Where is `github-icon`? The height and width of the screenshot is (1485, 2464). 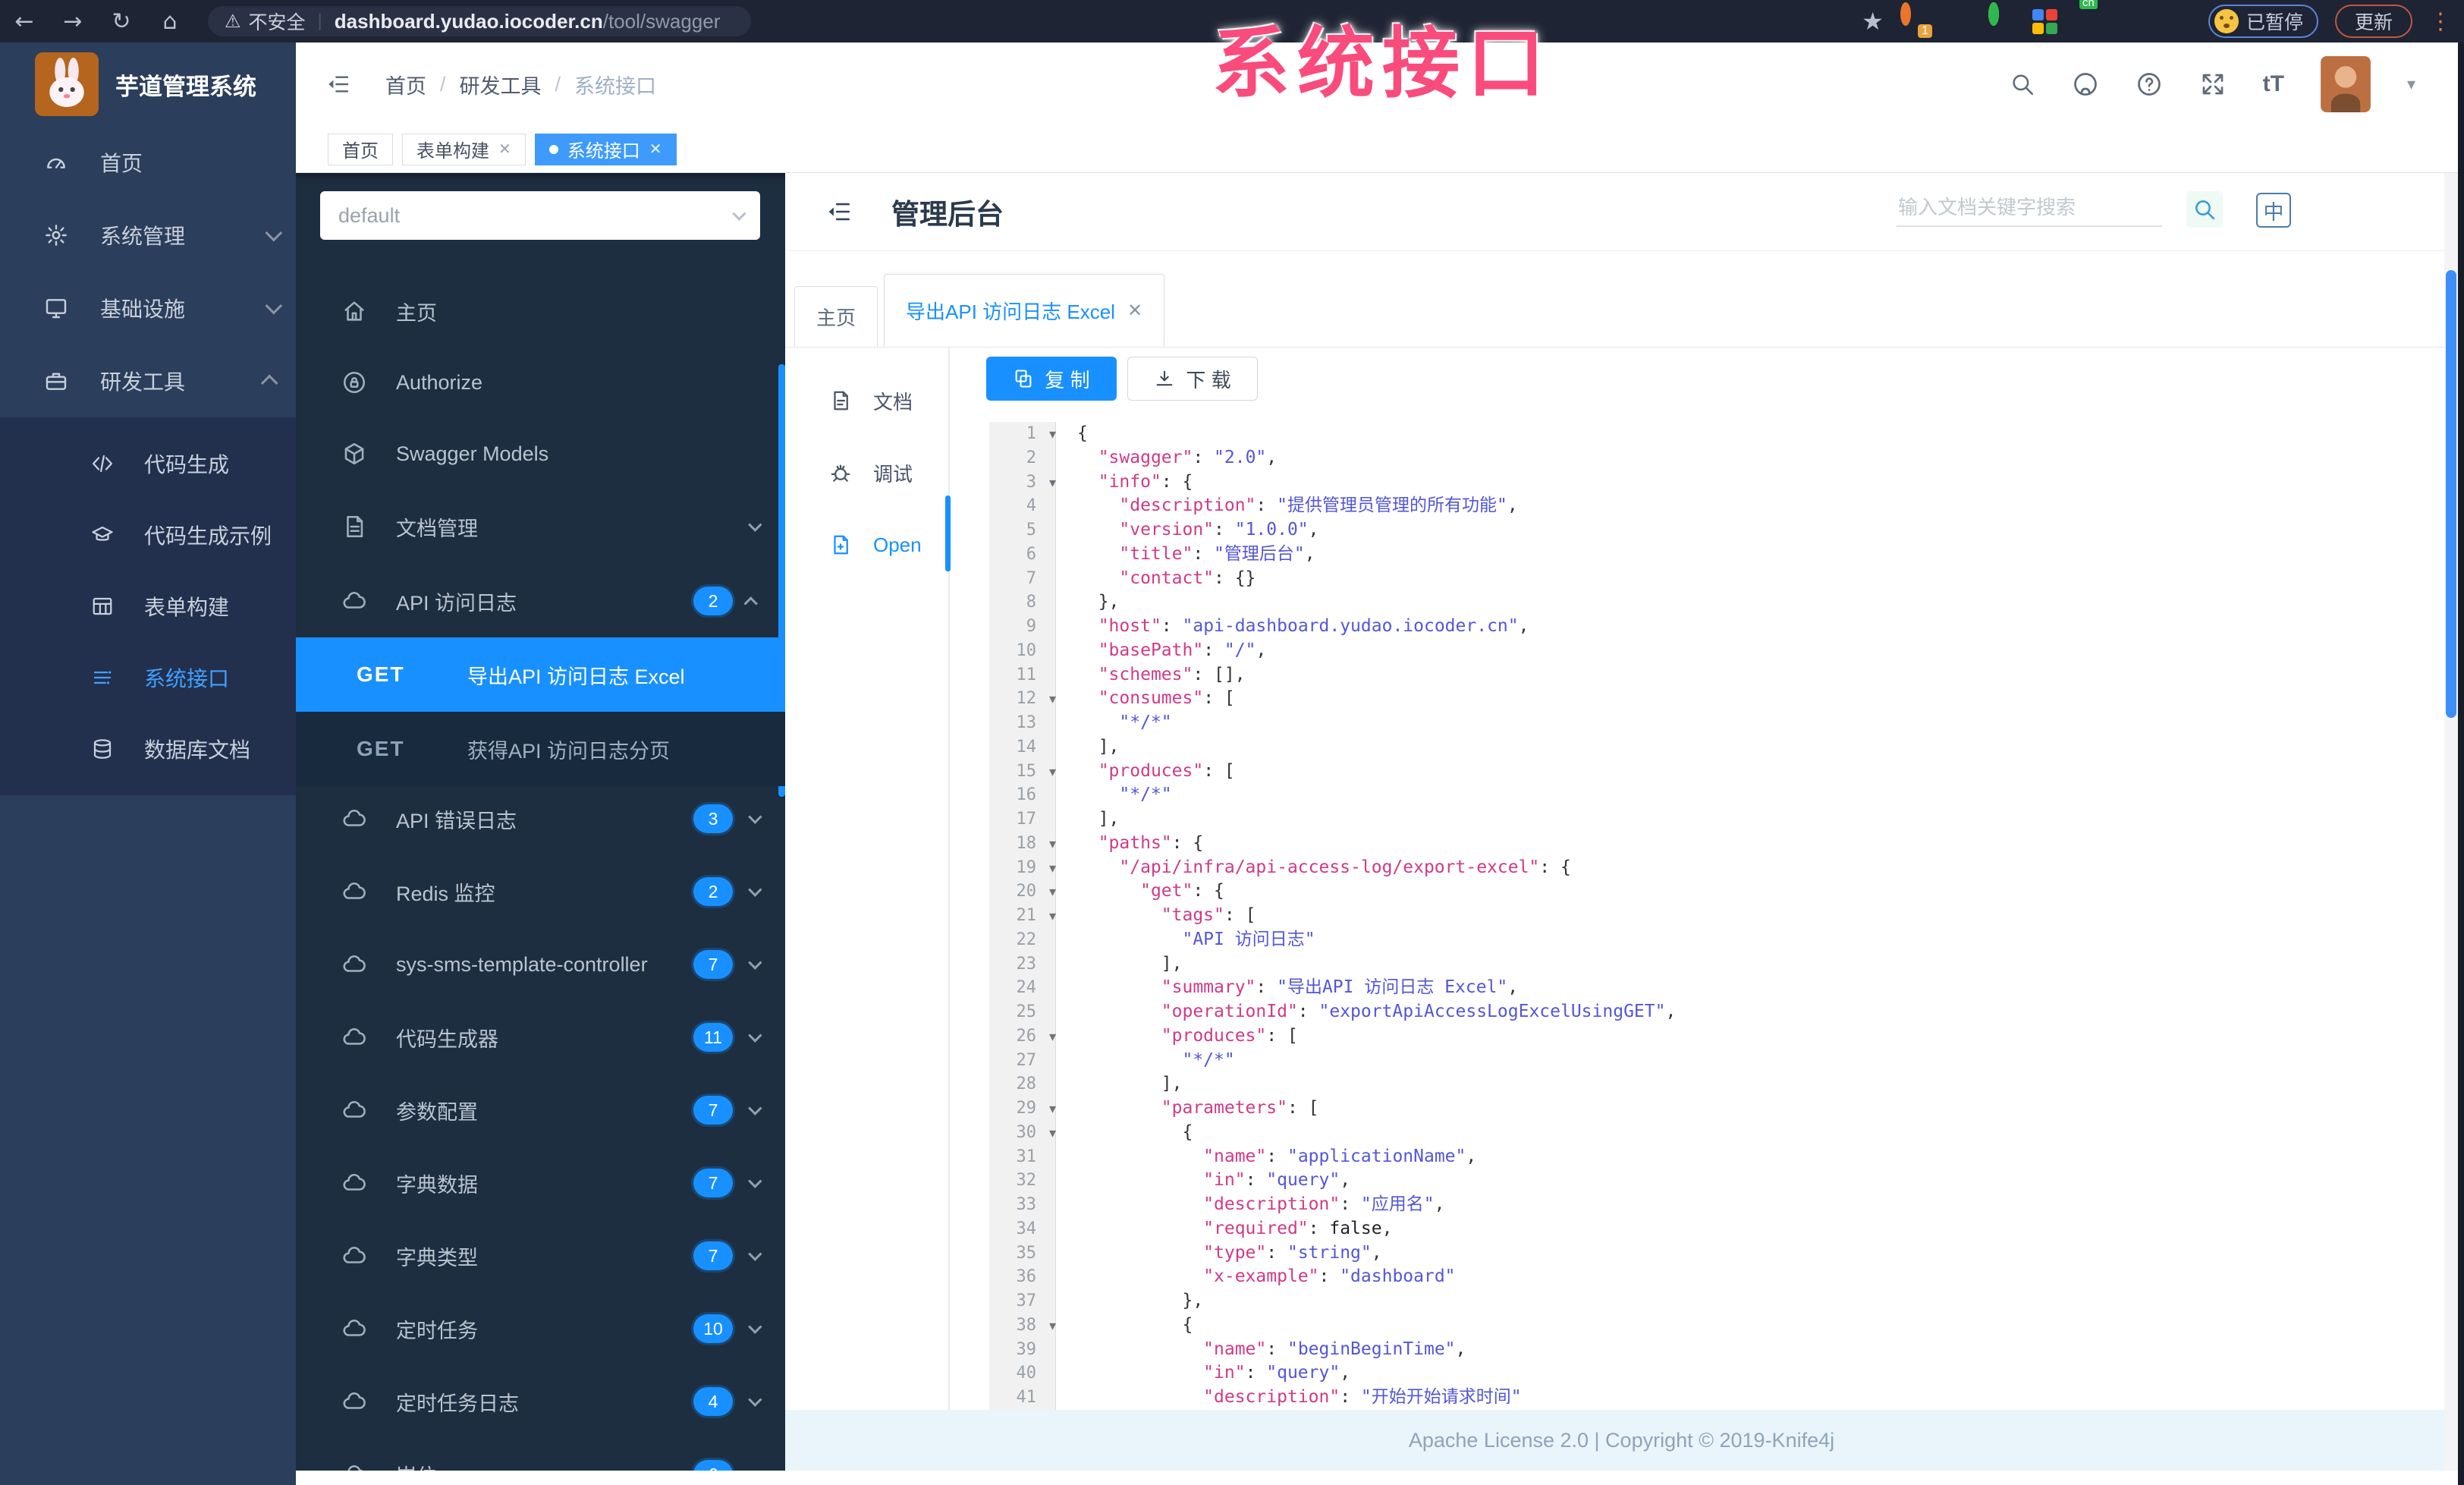
github-icon is located at coordinates (2085, 84).